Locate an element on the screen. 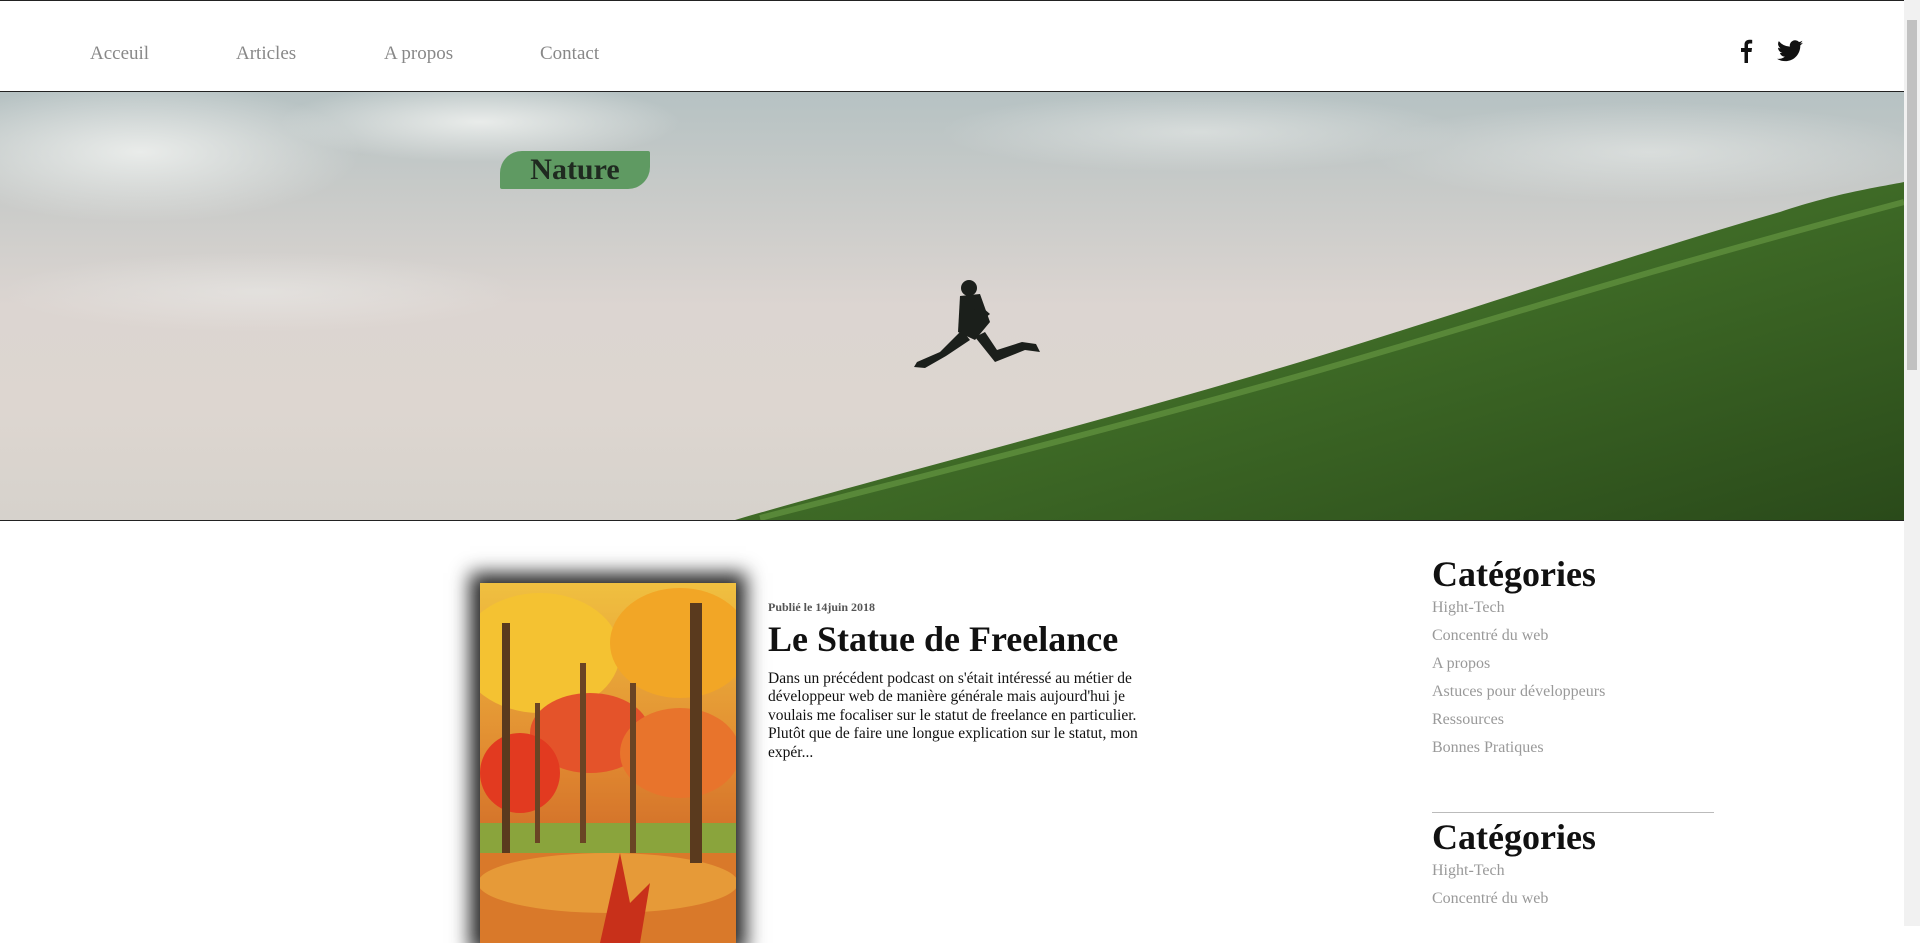  nav-link-contact: Contact is located at coordinates (569, 54).